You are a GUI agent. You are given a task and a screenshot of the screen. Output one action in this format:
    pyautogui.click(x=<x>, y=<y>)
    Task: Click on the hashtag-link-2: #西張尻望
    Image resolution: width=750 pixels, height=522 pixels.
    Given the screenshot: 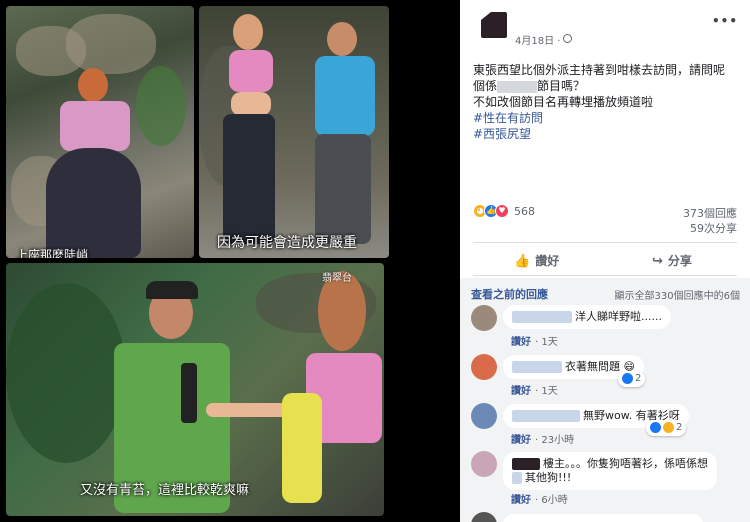 What is the action you would take?
    pyautogui.click(x=609, y=134)
    